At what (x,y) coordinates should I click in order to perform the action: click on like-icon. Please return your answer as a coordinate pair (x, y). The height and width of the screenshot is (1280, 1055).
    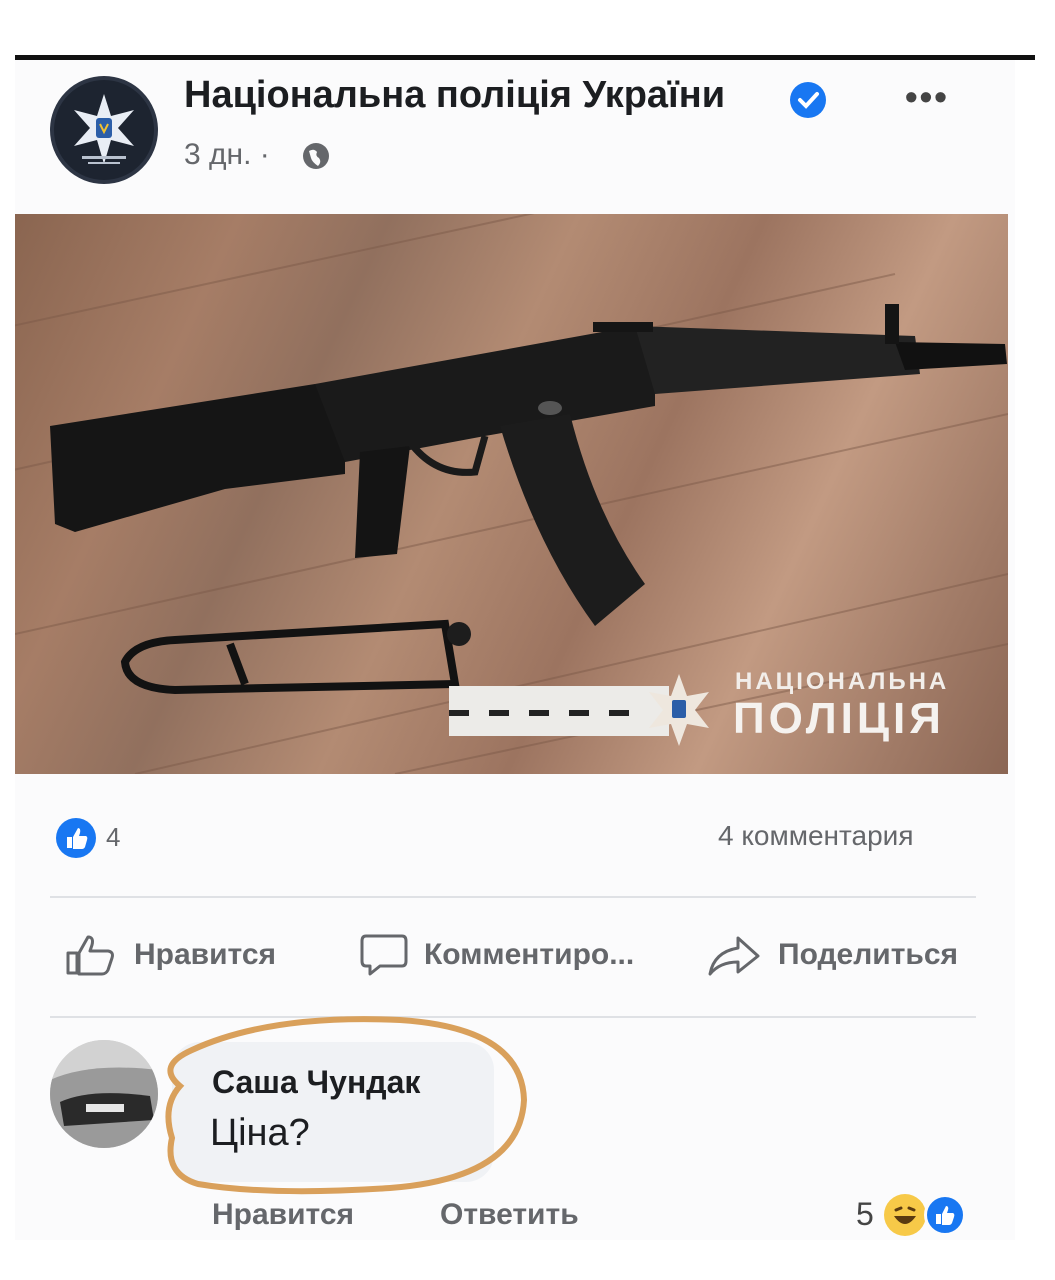
    Looking at the image, I should click on (945, 1215).